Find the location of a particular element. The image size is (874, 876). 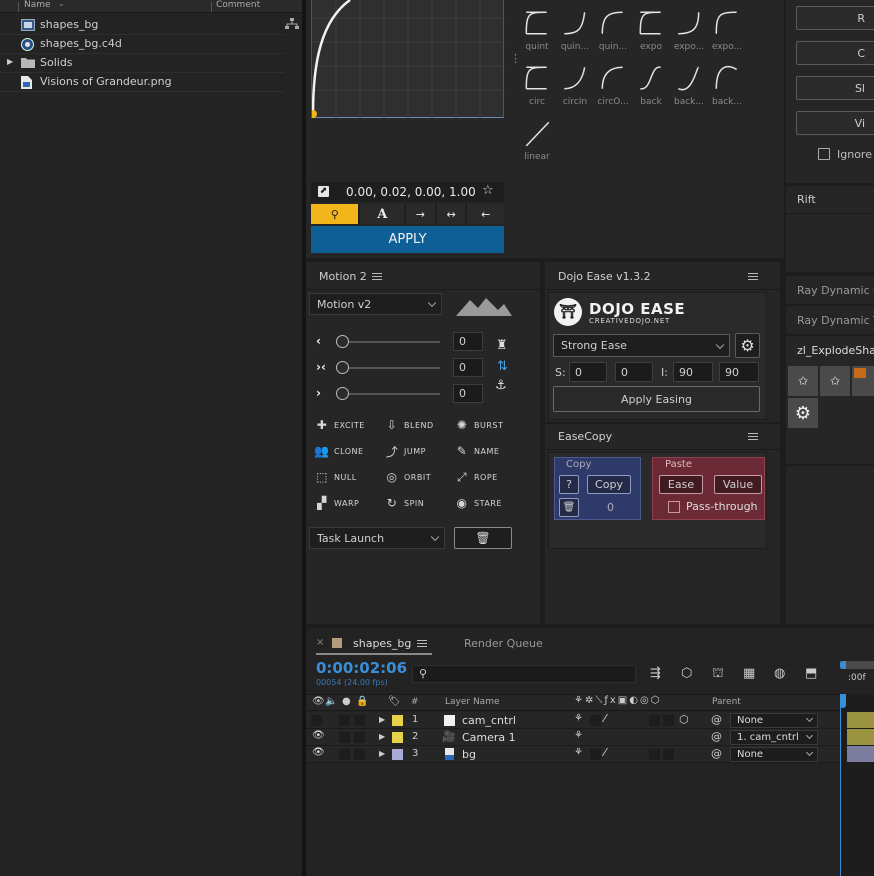

visibility-toggle is located at coordinates (316, 720).